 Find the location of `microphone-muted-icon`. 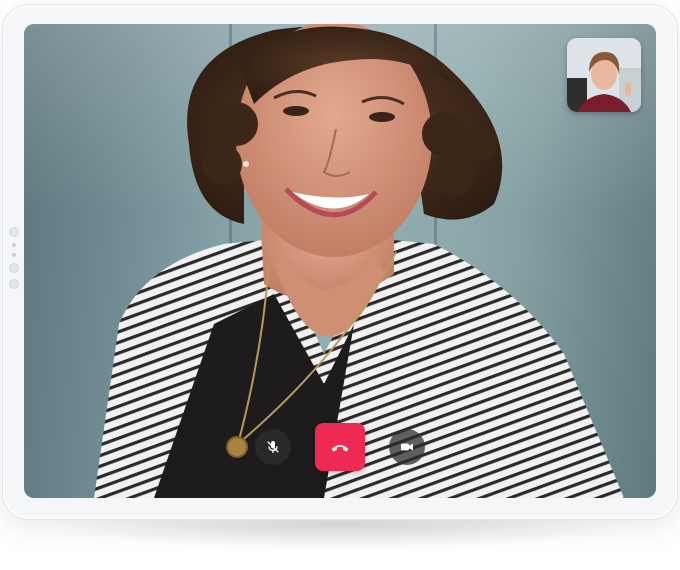

microphone-muted-icon is located at coordinates (273, 447).